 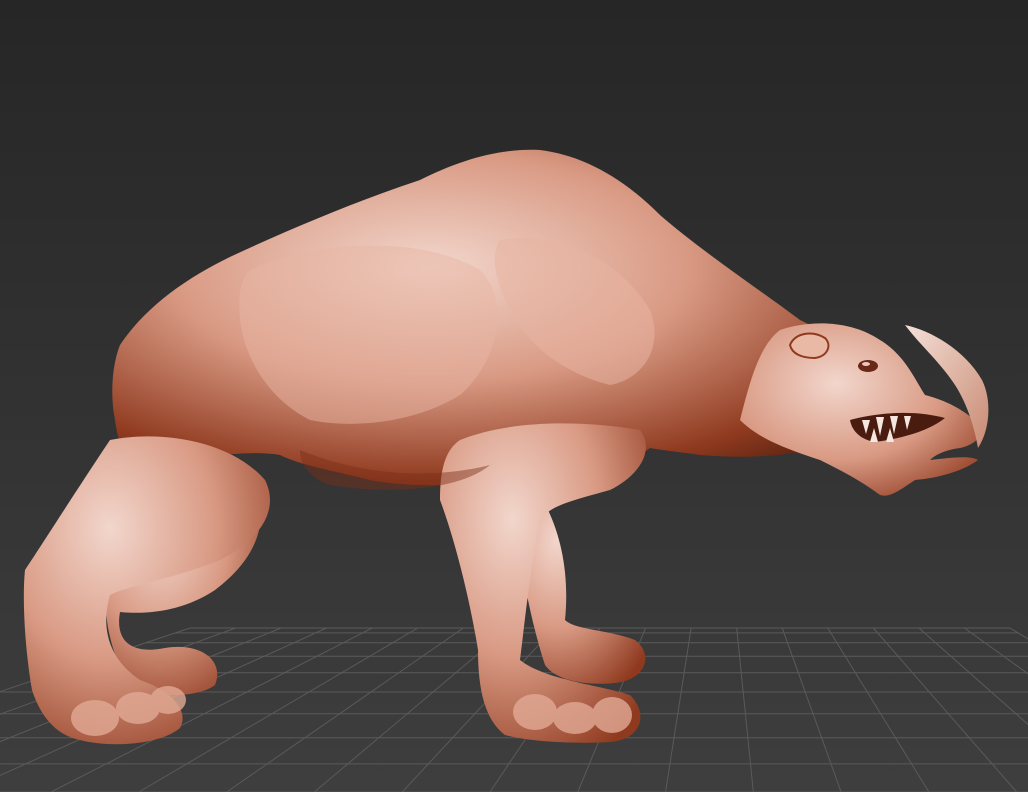 I want to click on ear, so click(x=809, y=346).